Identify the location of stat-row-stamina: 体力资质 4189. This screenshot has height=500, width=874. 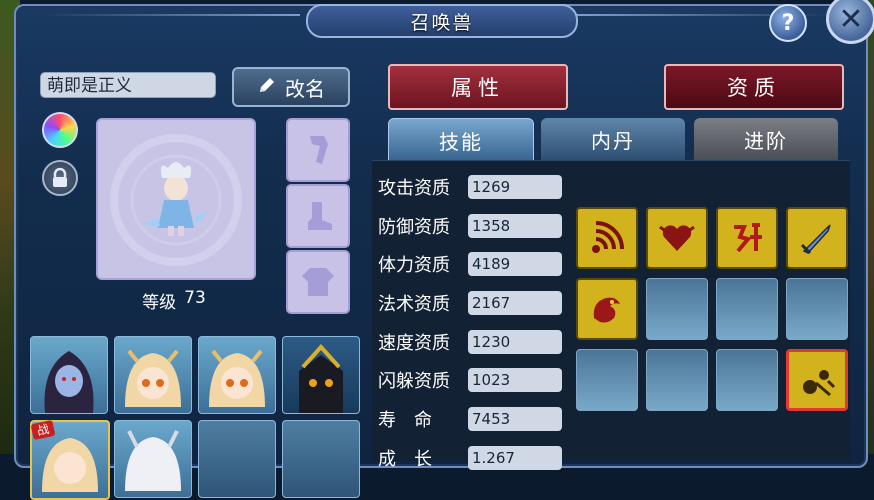
(470, 264).